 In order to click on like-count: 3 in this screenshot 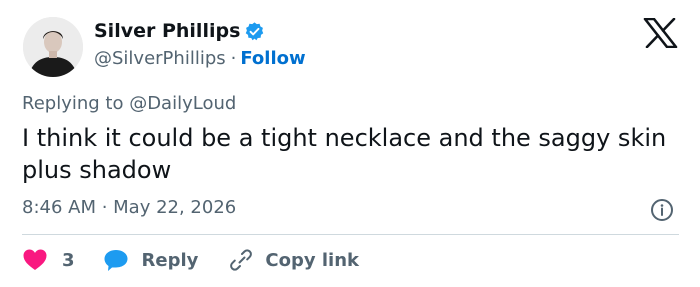, I will do `click(68, 260)`.